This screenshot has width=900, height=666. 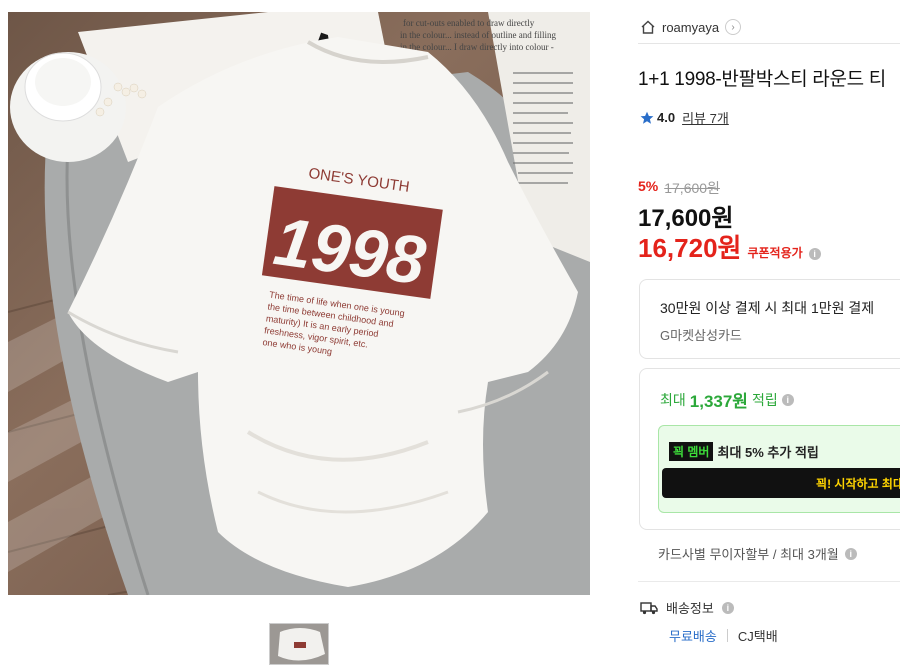 I want to click on coupon-price-row: 16,720원 쿠폰적용가 i, so click(x=729, y=246).